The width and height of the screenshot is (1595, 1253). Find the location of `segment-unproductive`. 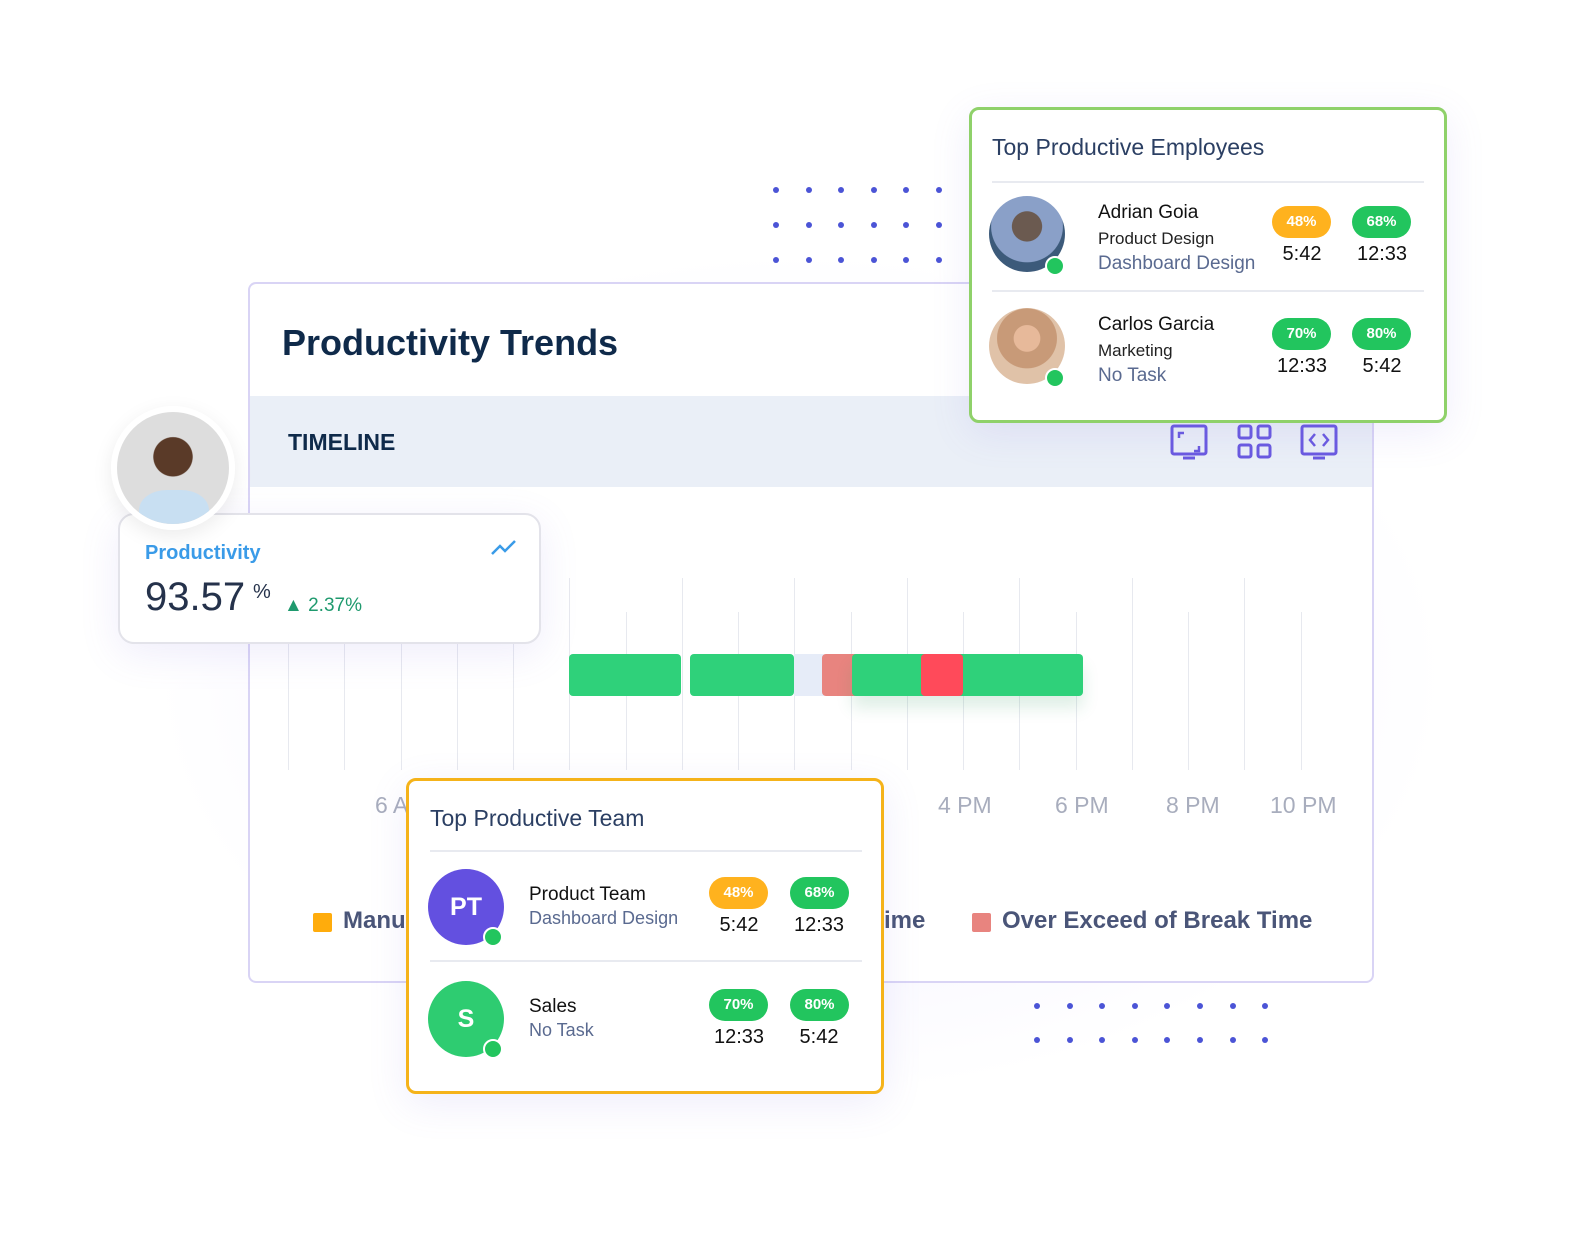

segment-unproductive is located at coordinates (942, 675).